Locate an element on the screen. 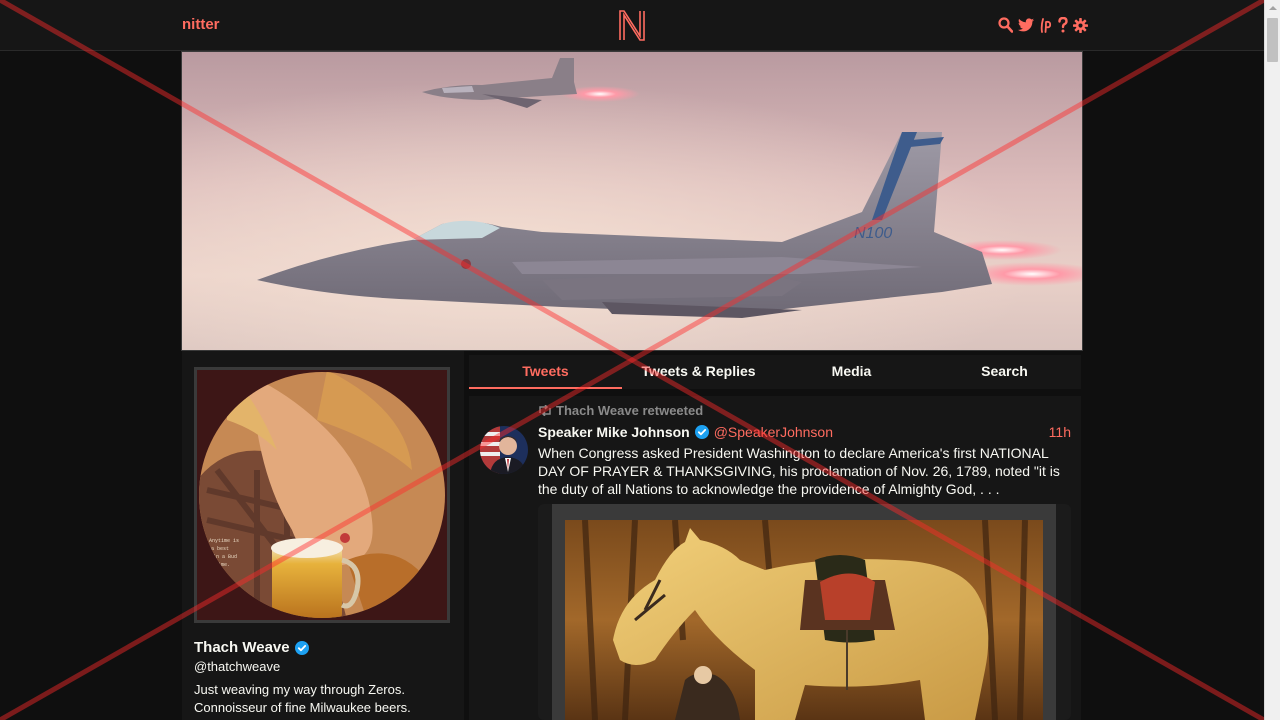  twitter-bird-icon is located at coordinates (1026, 25).